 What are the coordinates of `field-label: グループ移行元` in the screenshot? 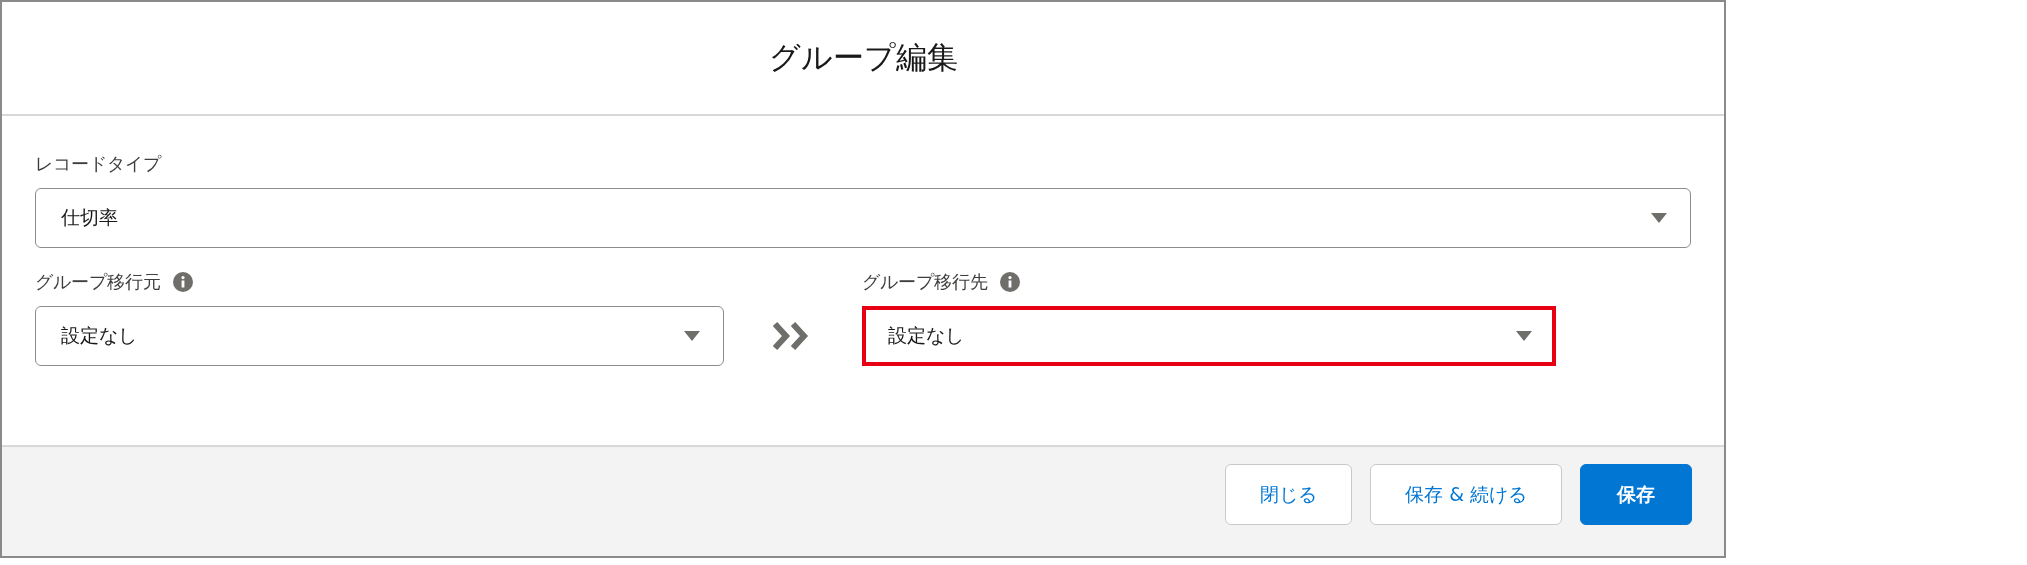 It's located at (98, 282).